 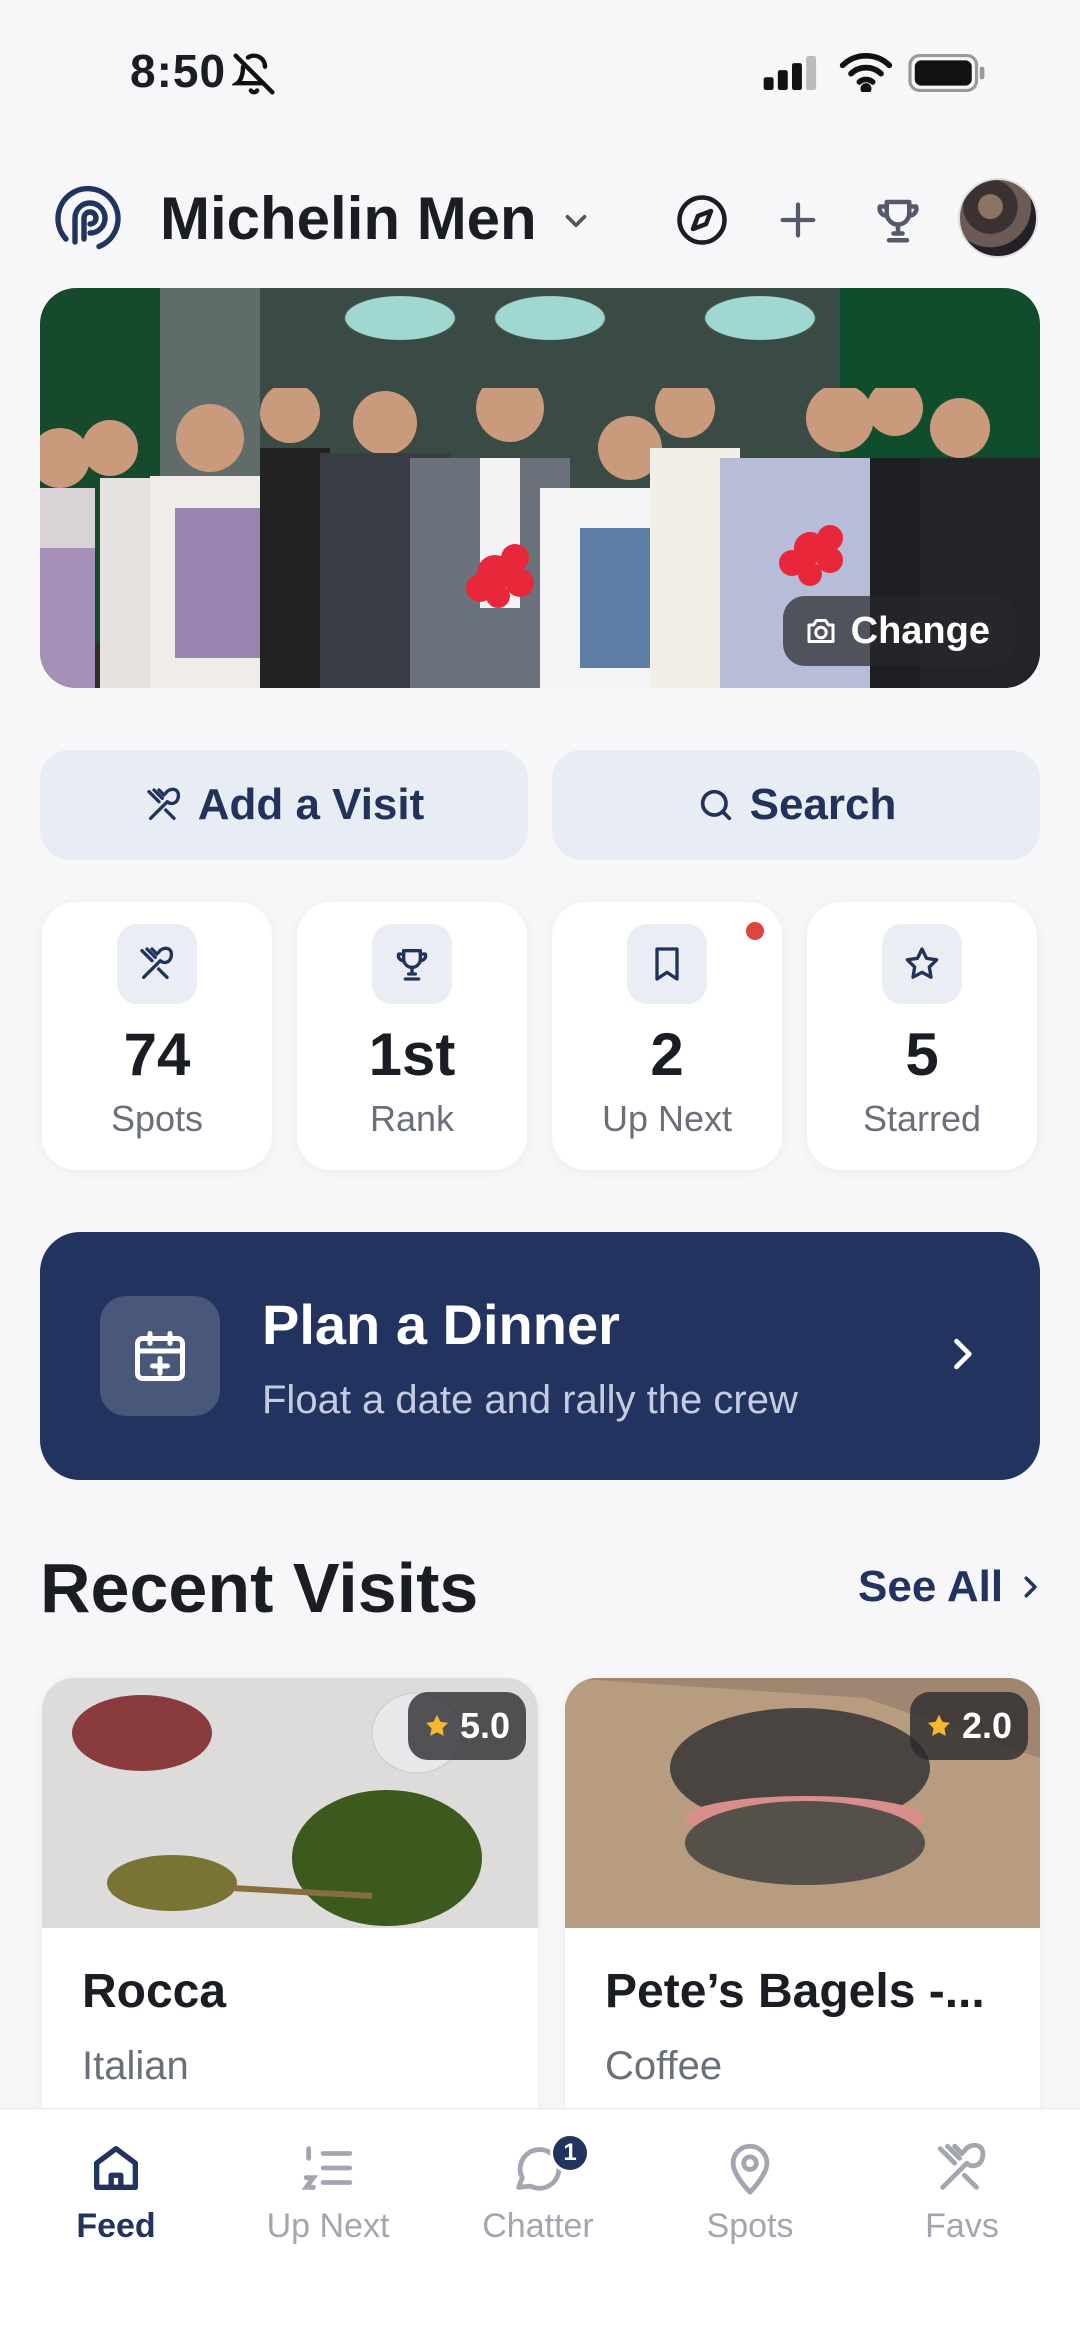 I want to click on leaderboard-button, so click(x=898, y=220).